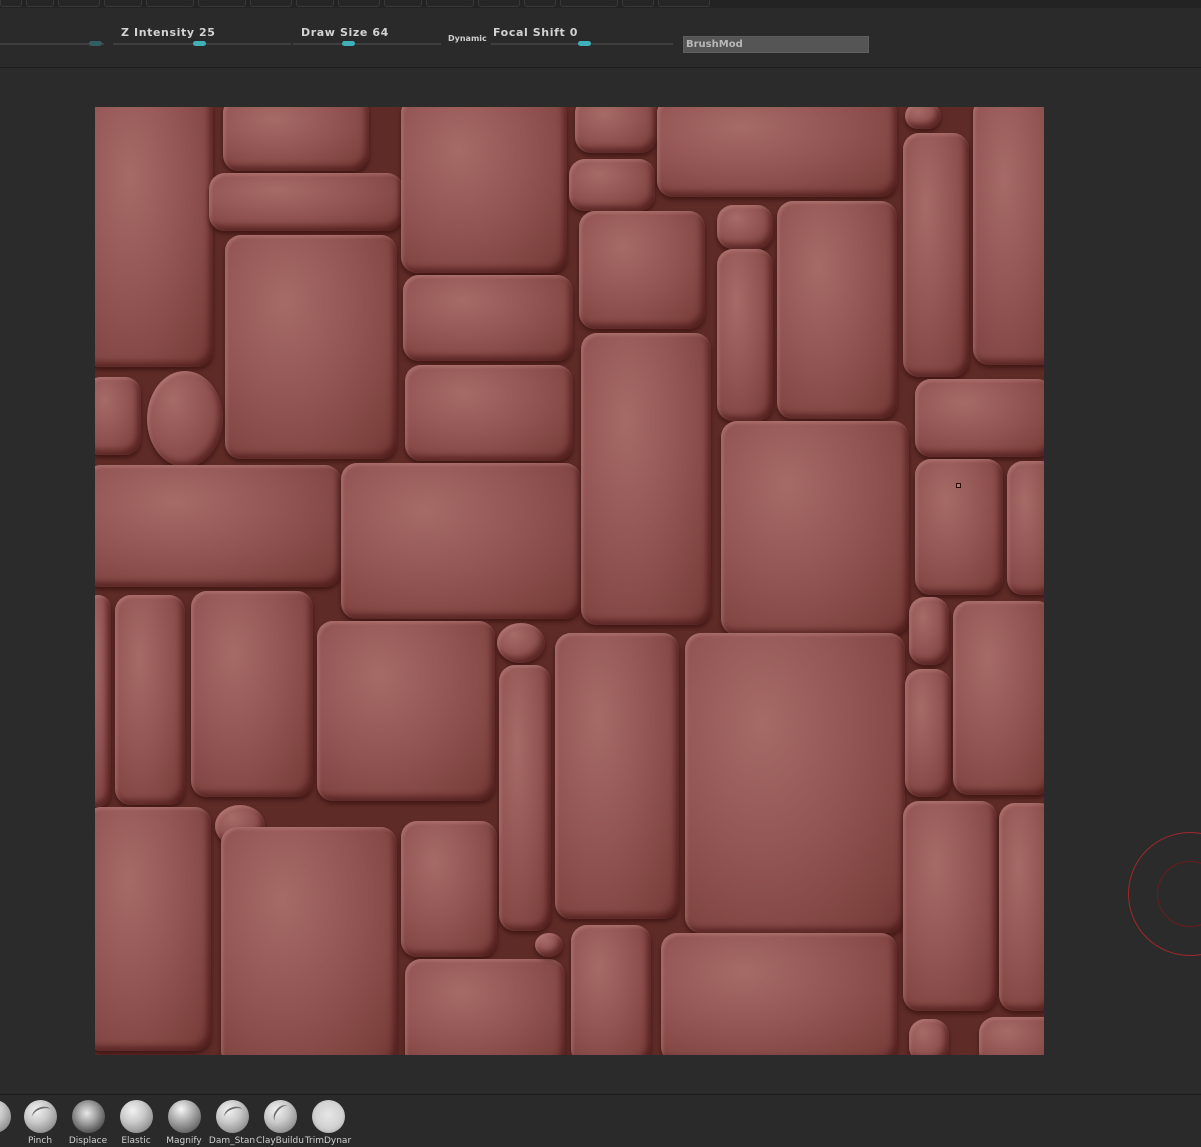  I want to click on draw-size-knob, so click(348, 43).